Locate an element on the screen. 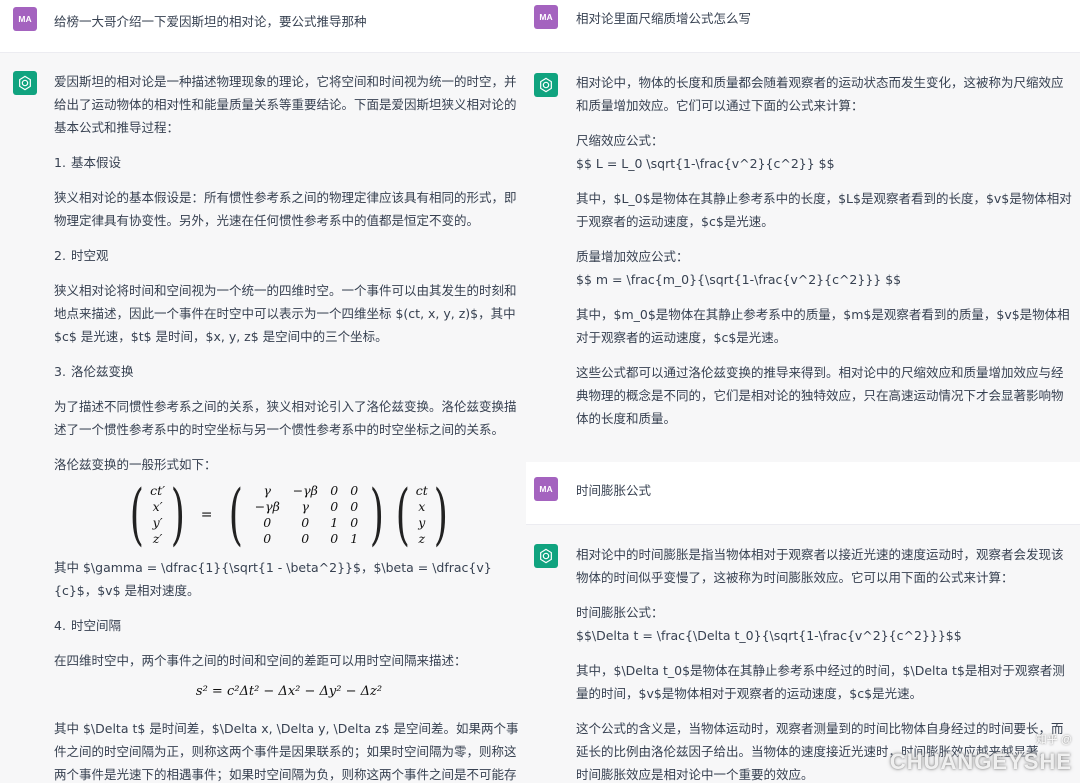  rhs-vector: ct x y z is located at coordinates (421, 514).